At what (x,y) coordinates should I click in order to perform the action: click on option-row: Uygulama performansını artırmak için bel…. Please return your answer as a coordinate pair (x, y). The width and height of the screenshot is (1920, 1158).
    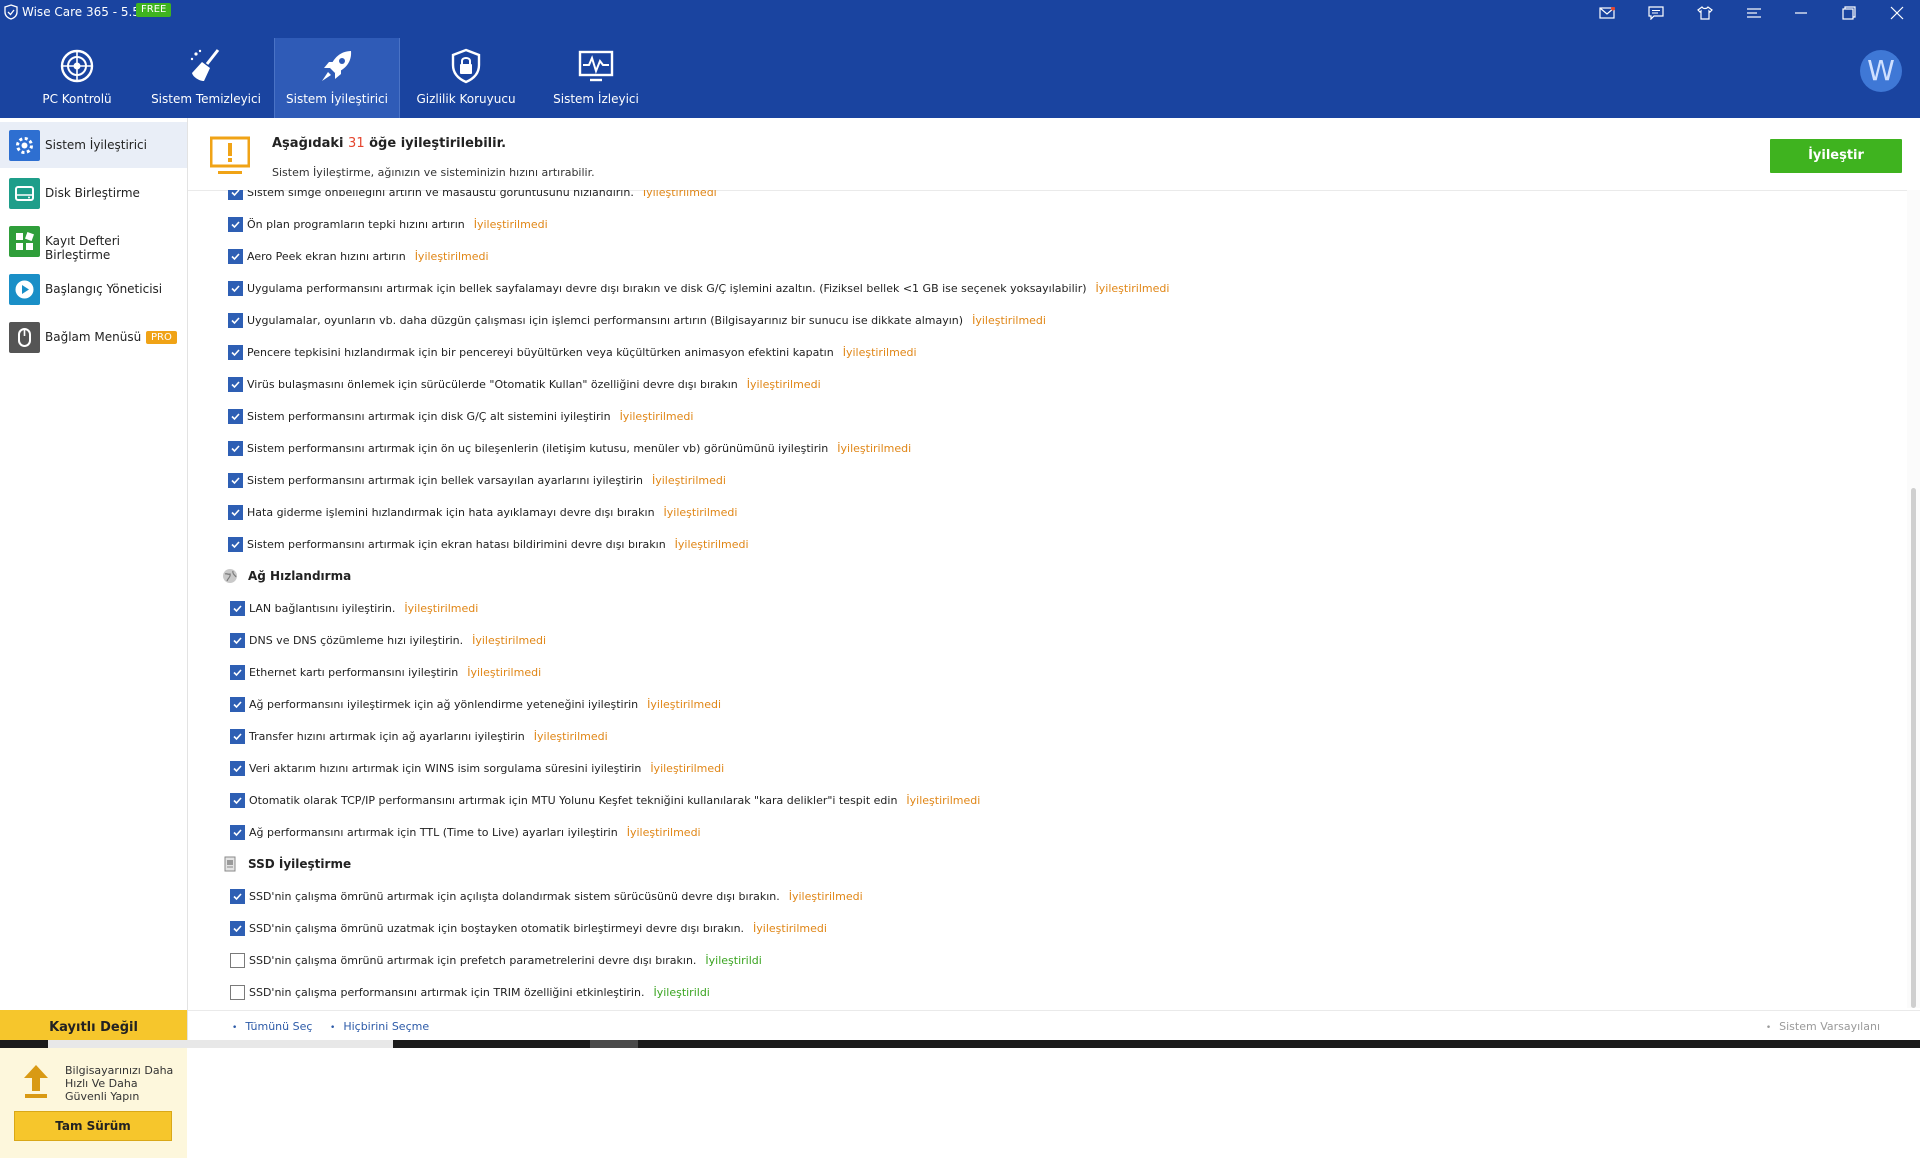
    Looking at the image, I should click on (698, 288).